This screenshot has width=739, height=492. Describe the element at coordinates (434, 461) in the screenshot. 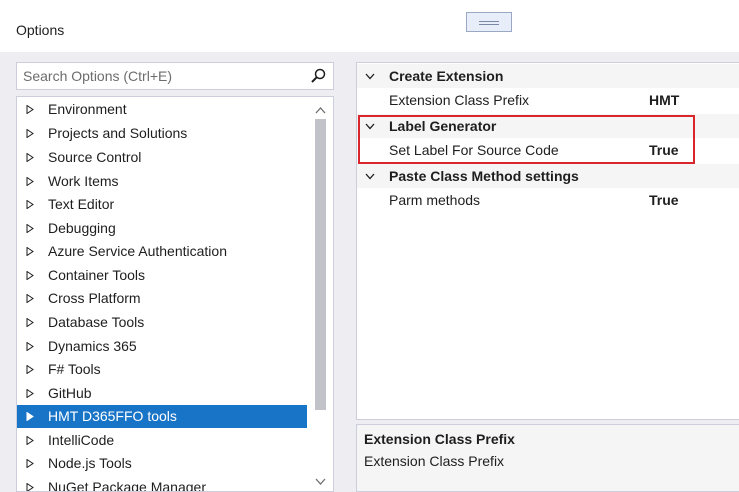

I see `description-text: Extension Class Prefix` at that location.